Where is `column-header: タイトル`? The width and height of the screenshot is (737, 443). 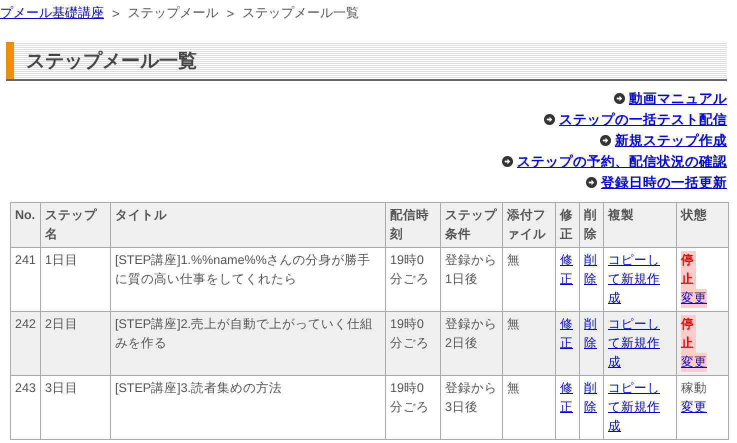 column-header: タイトル is located at coordinates (248, 225).